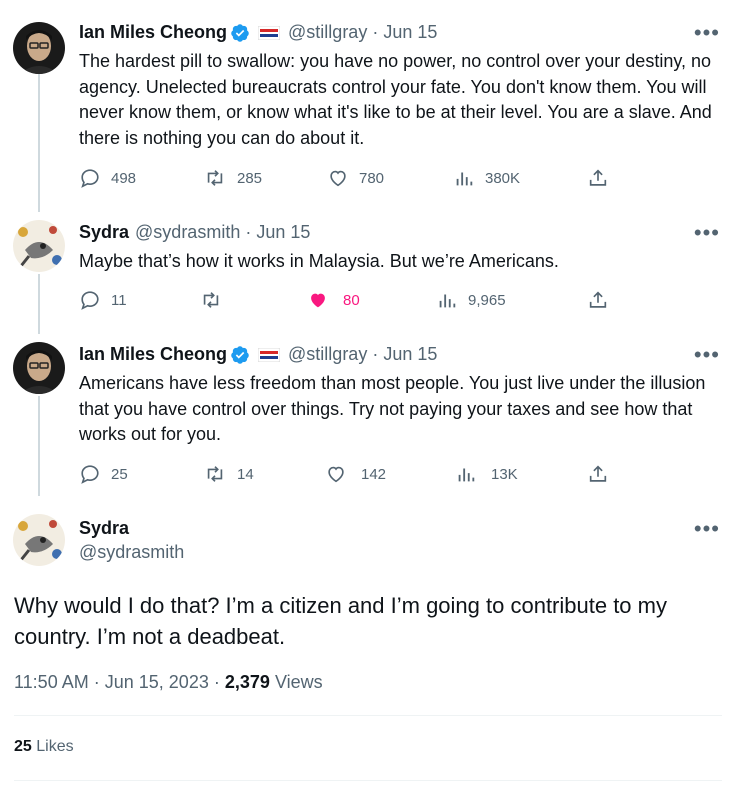 The height and width of the screenshot is (786, 747). I want to click on tweet-meta: 11:50 AM · Jun 15, 2023 · 2,379 Views, so click(168, 682).